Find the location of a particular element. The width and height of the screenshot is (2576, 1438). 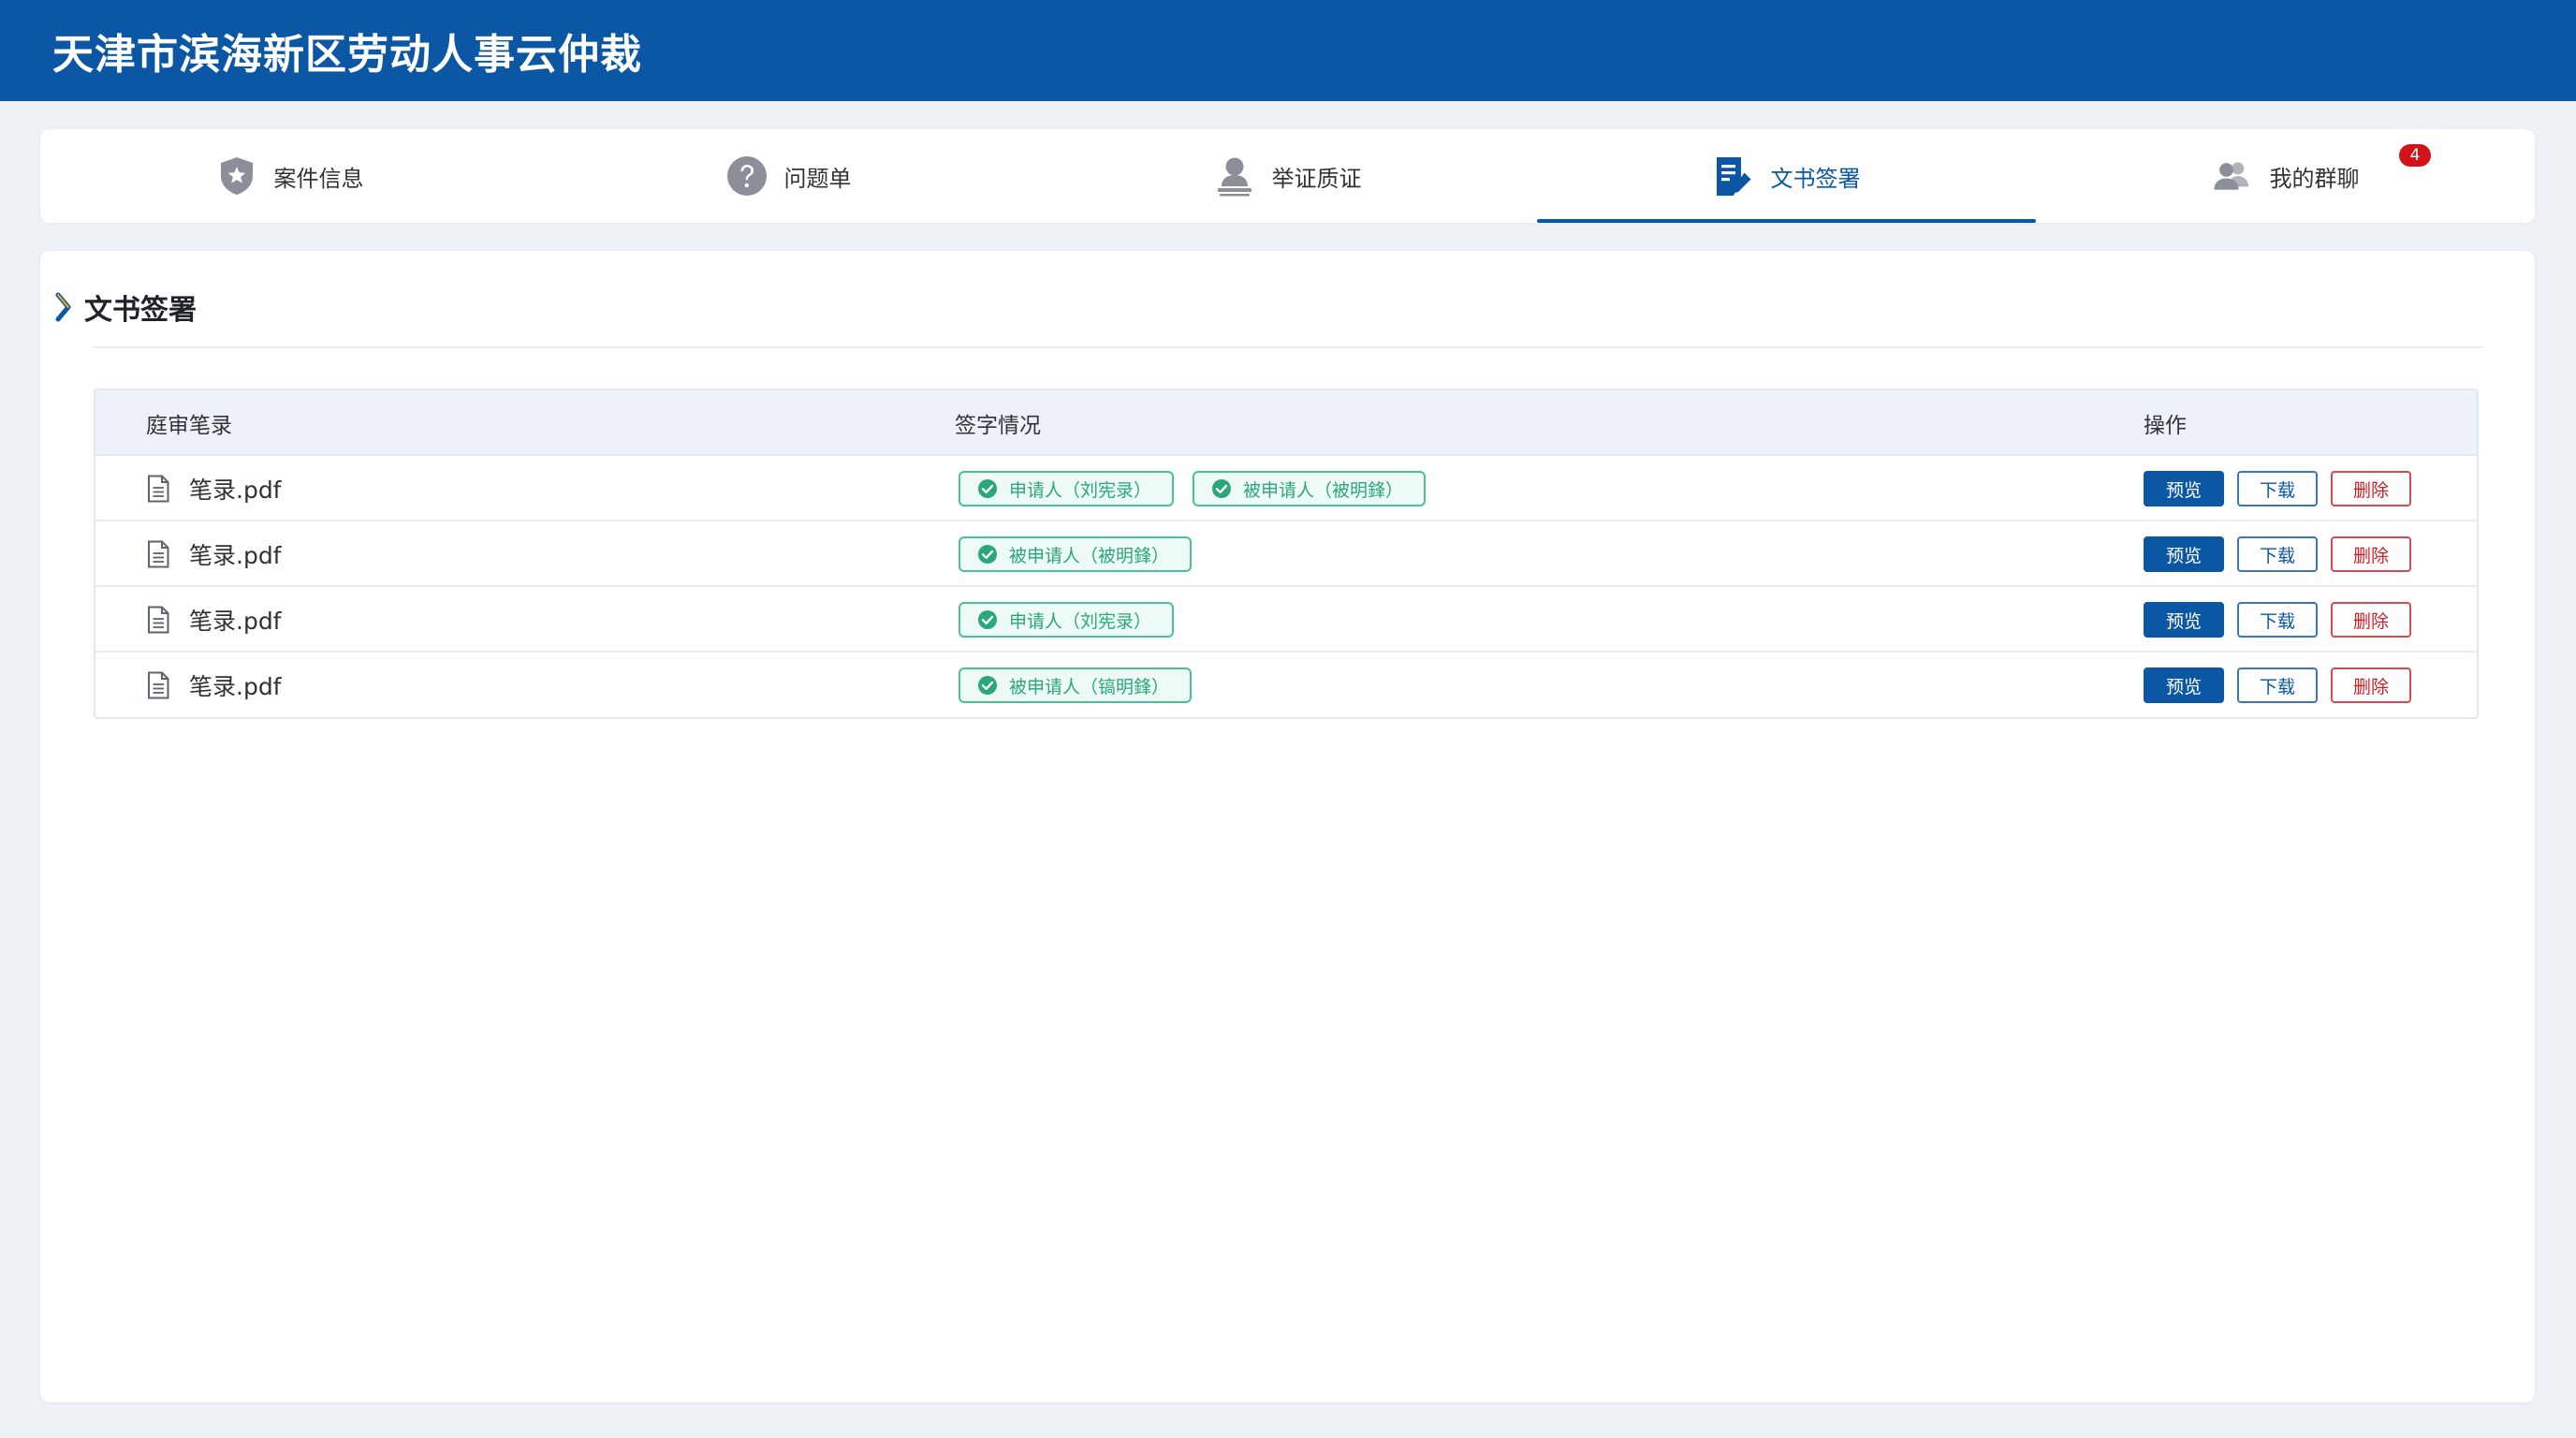

table-row: 笔录.pdf 被申请人（被明鋒） 预览 下载 删除 is located at coordinates (1286, 554).